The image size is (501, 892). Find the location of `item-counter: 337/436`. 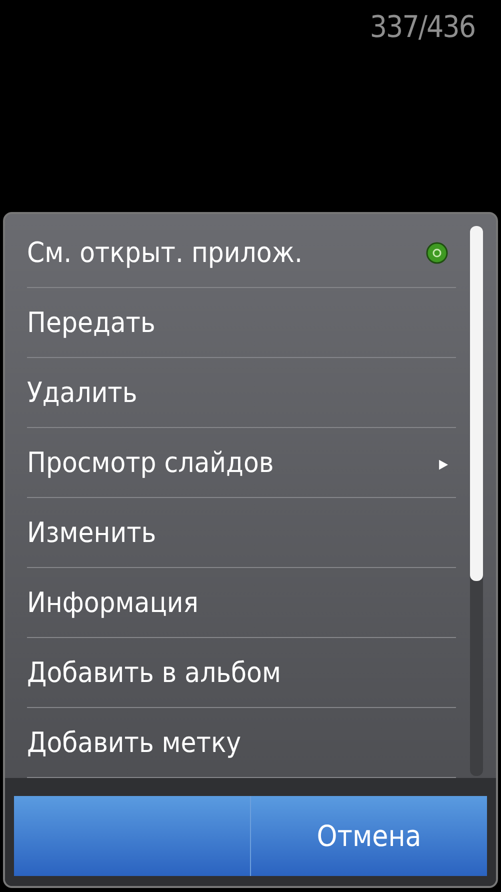

item-counter: 337/436 is located at coordinates (422, 28).